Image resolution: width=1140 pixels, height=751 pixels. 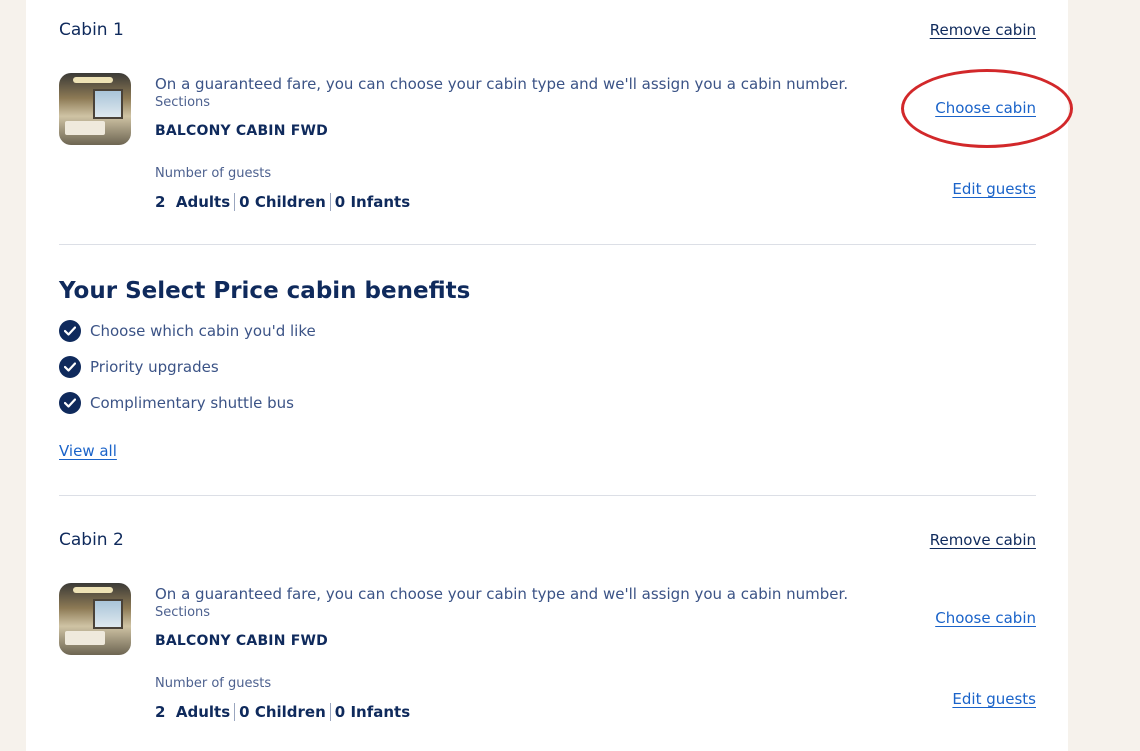 What do you see at coordinates (983, 30) in the screenshot?
I see `cabin-1-remove-button: Remove cabin` at bounding box center [983, 30].